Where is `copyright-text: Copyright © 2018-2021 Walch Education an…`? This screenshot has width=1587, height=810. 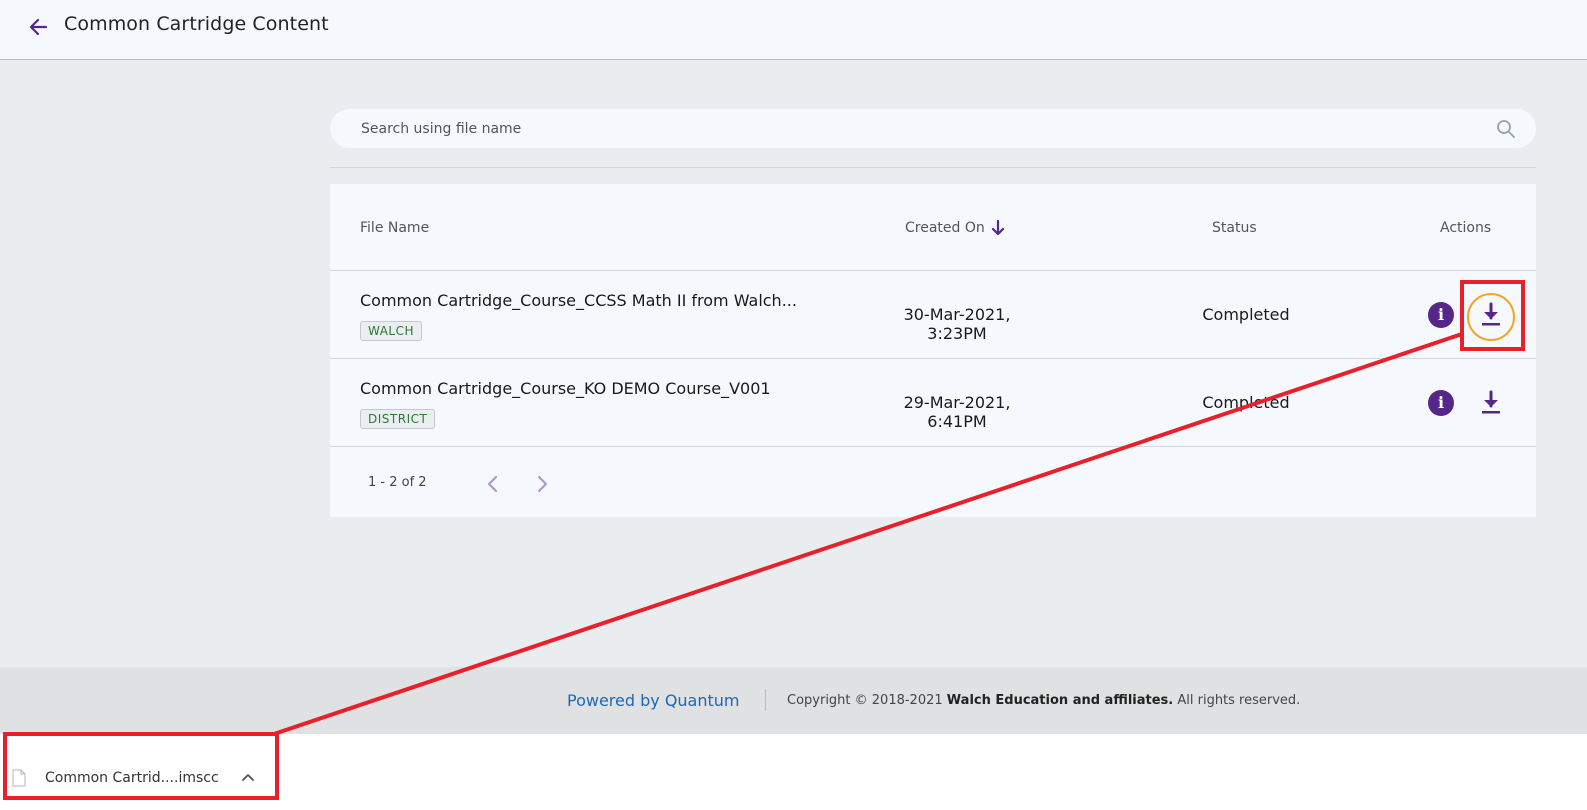
copyright-text: Copyright © 2018-2021 Walch Education an… is located at coordinates (1043, 700).